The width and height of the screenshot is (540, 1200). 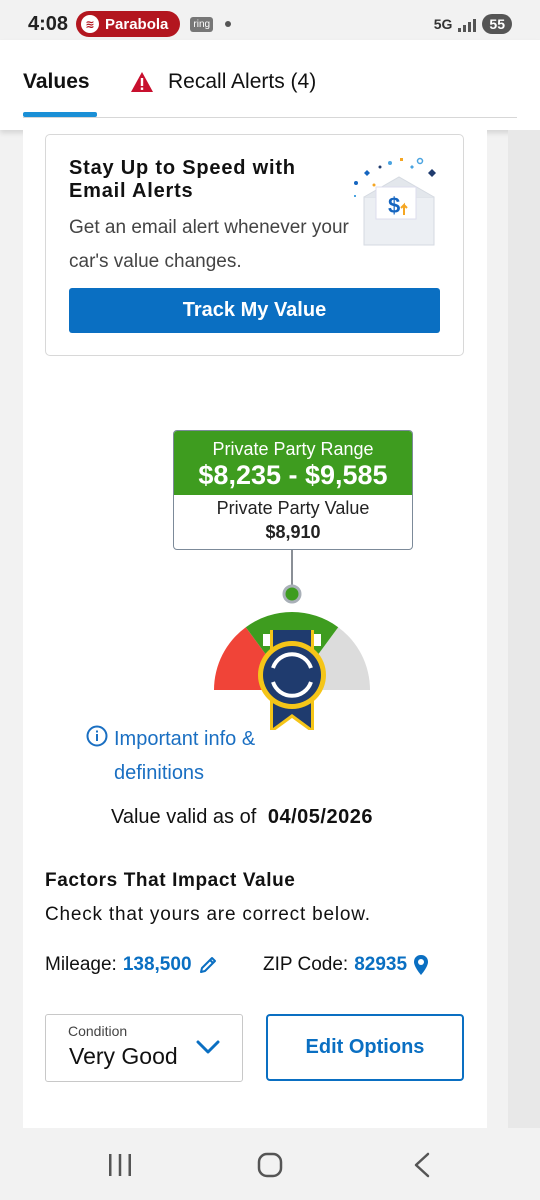 I want to click on mileage-value: 138,500, so click(x=157, y=965).